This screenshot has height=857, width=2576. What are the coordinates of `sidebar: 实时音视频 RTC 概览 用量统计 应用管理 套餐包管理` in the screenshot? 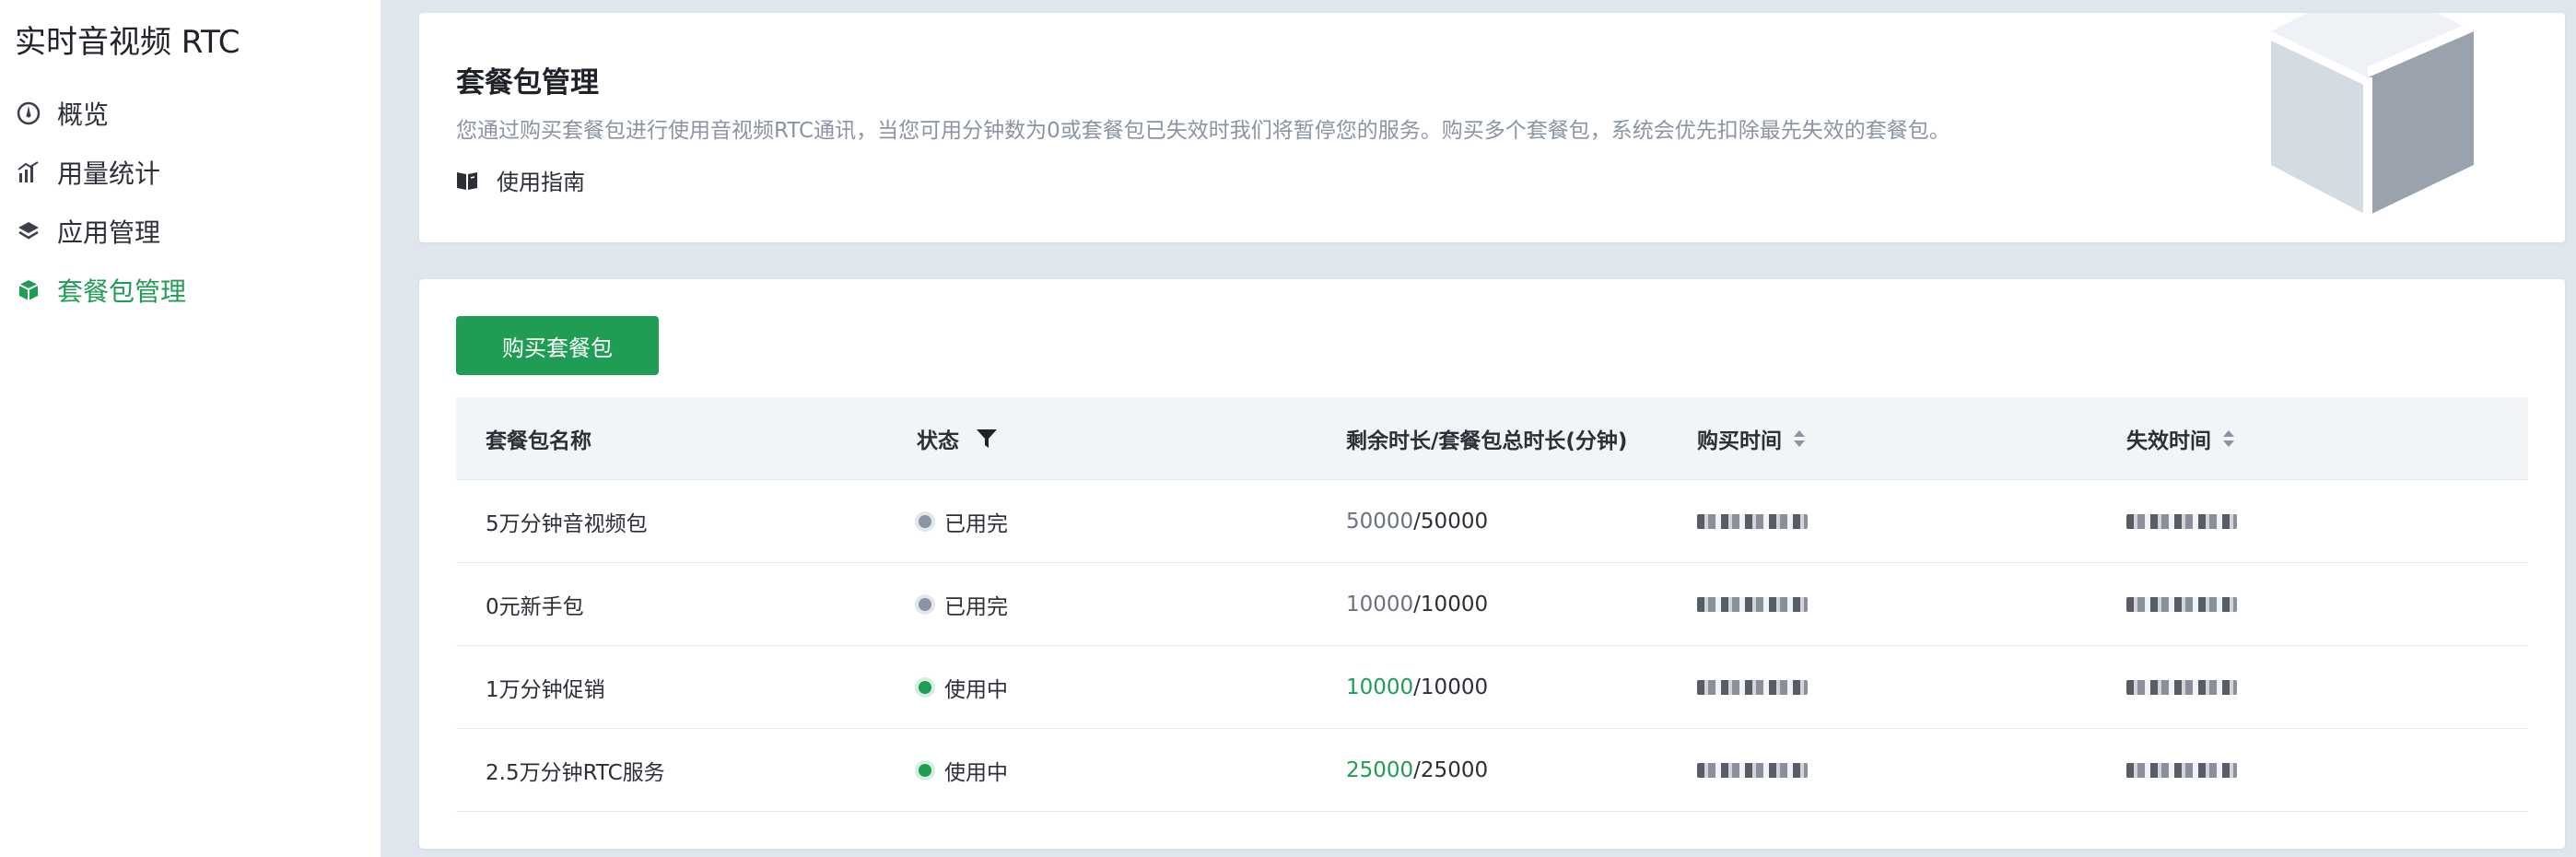 It's located at (190, 428).